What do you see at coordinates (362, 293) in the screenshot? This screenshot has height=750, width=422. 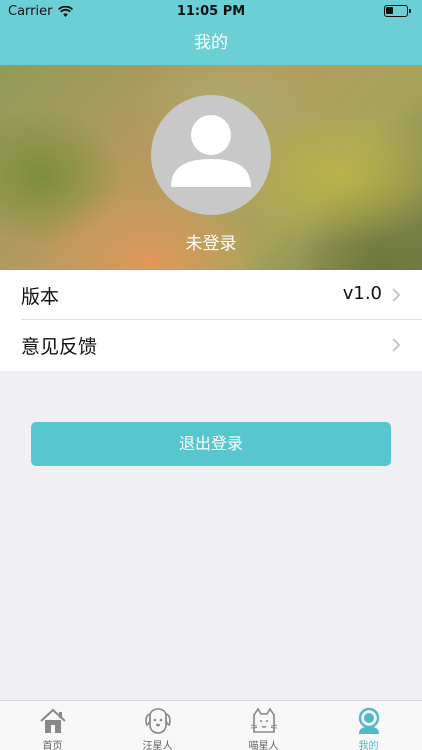 I see `version-value: v1.0` at bounding box center [362, 293].